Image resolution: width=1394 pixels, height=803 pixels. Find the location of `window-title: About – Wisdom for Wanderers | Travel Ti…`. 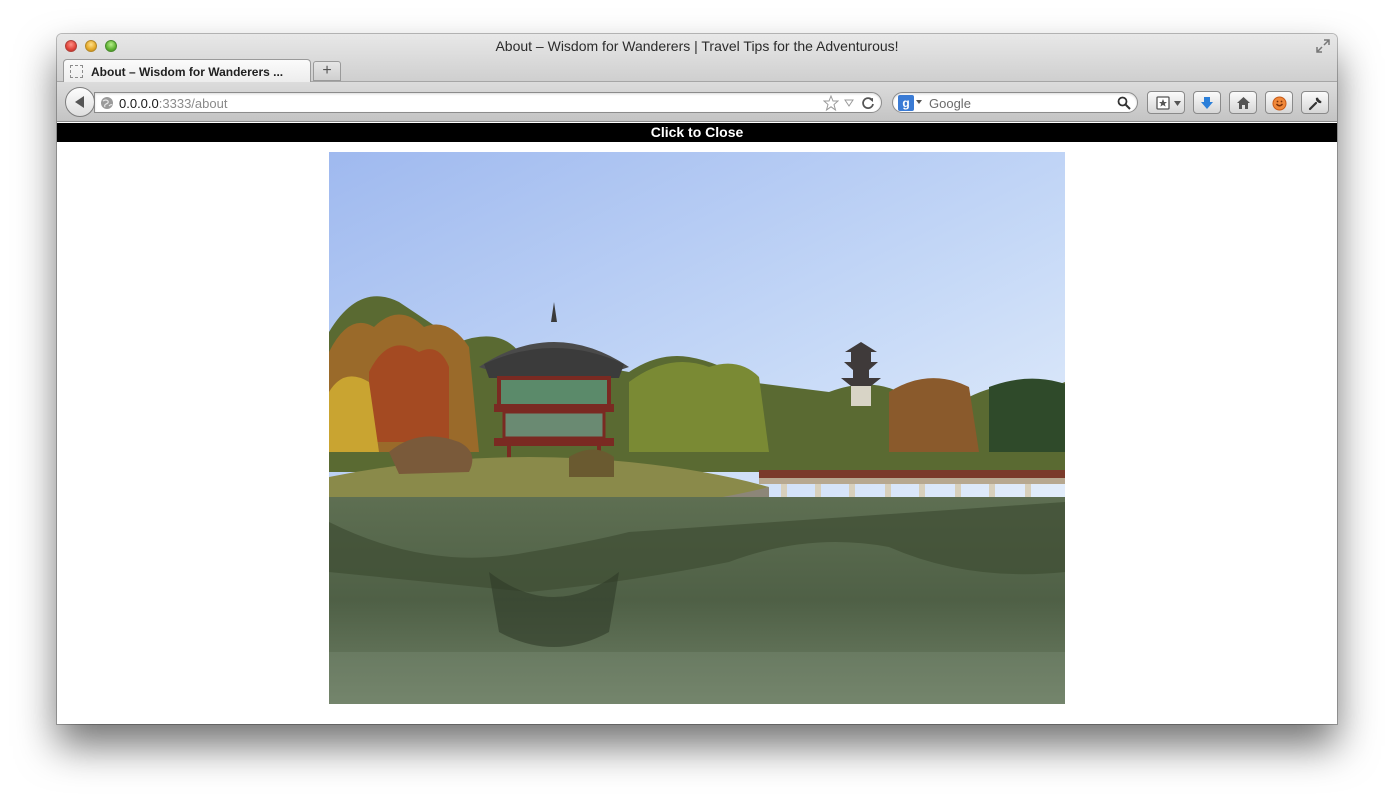

window-title: About – Wisdom for Wanderers | Travel Ti… is located at coordinates (697, 46).